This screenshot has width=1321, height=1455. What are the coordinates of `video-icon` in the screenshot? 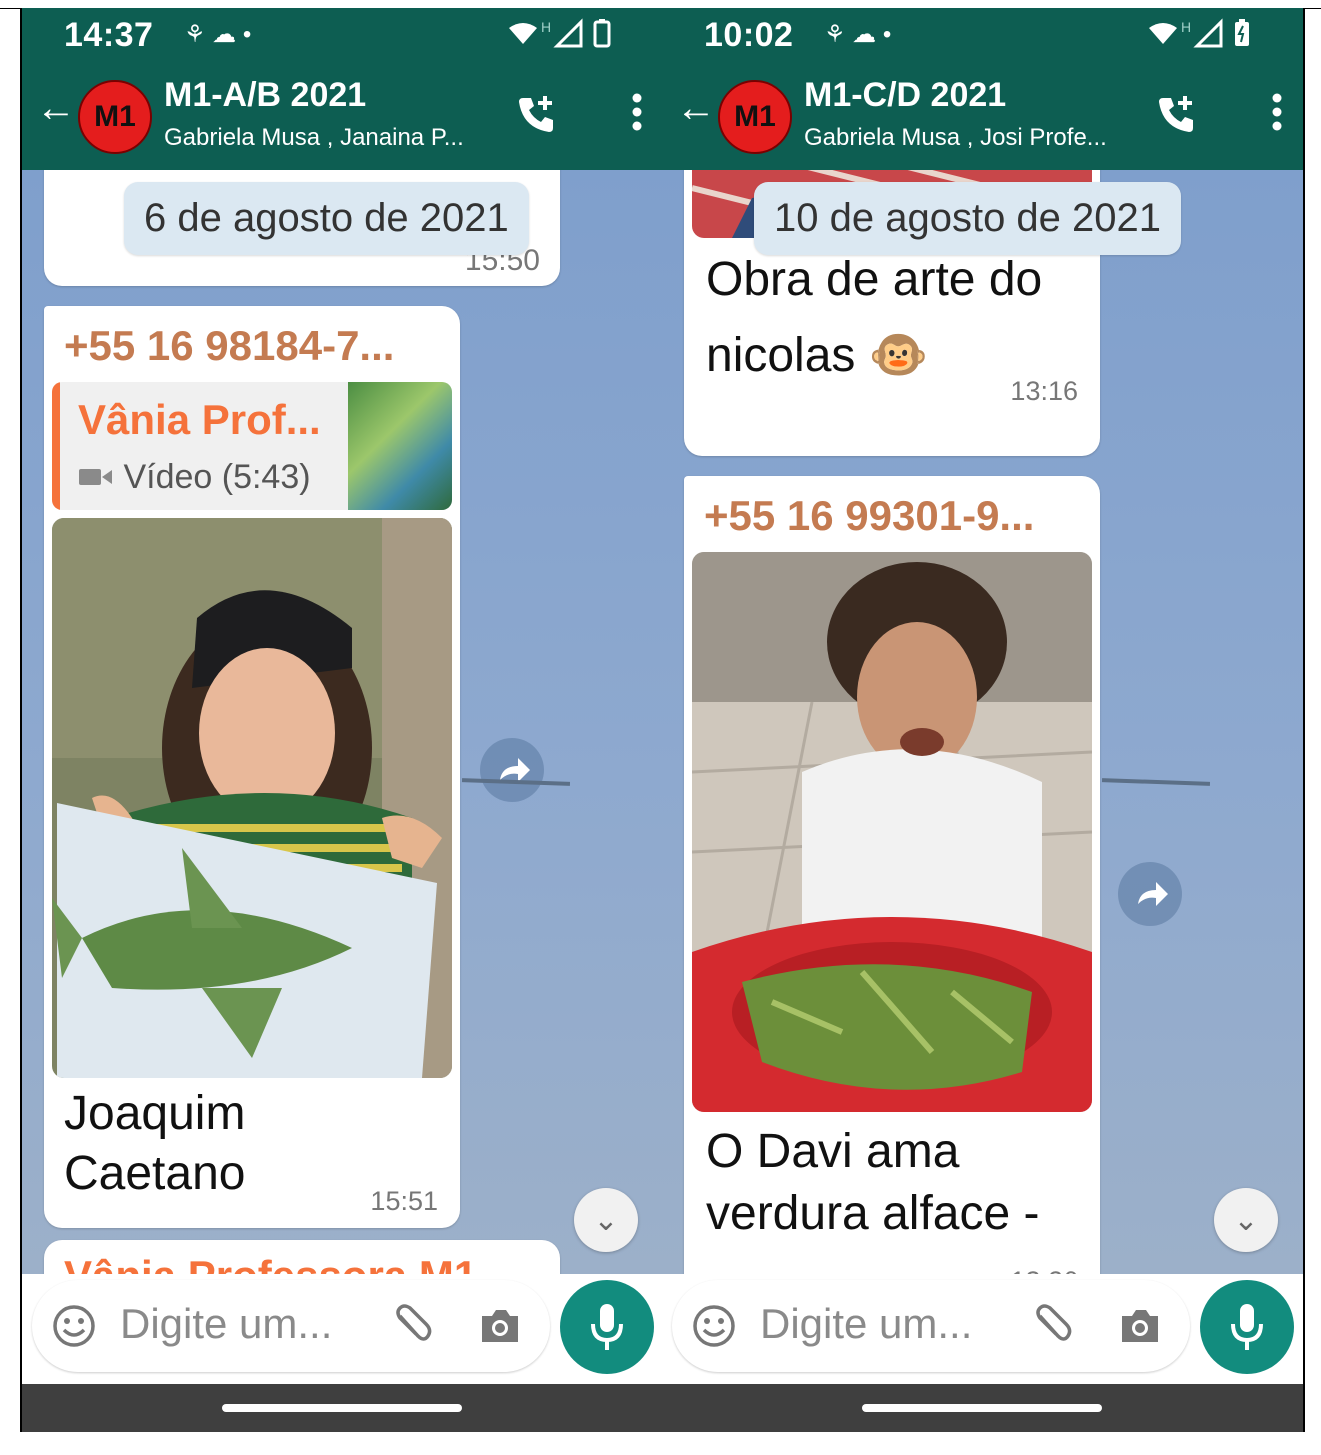 It's located at (95, 477).